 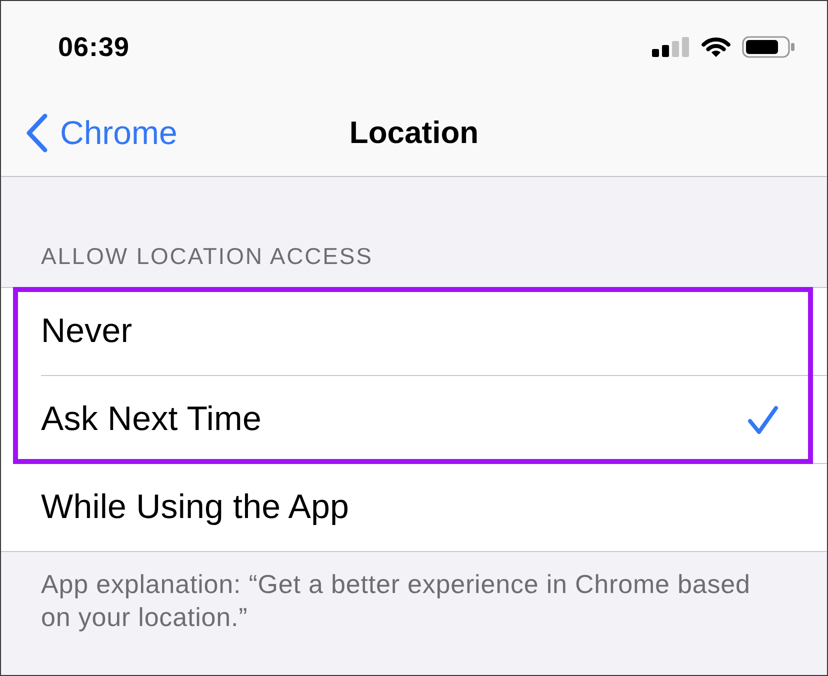 What do you see at coordinates (671, 47) in the screenshot?
I see `signal-icon` at bounding box center [671, 47].